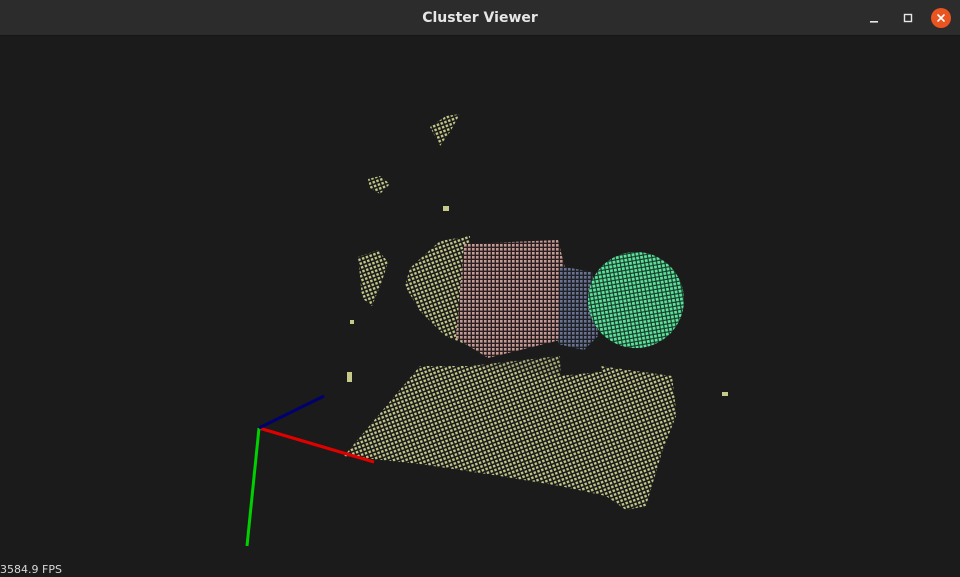  I want to click on z-axis, so click(291, 412).